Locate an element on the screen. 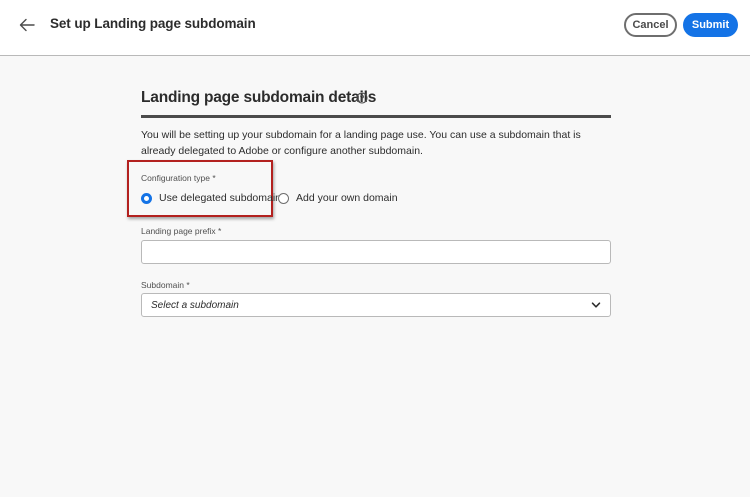 This screenshot has width=750, height=497. radio-add-own-domain: Add your own domain is located at coordinates (338, 198).